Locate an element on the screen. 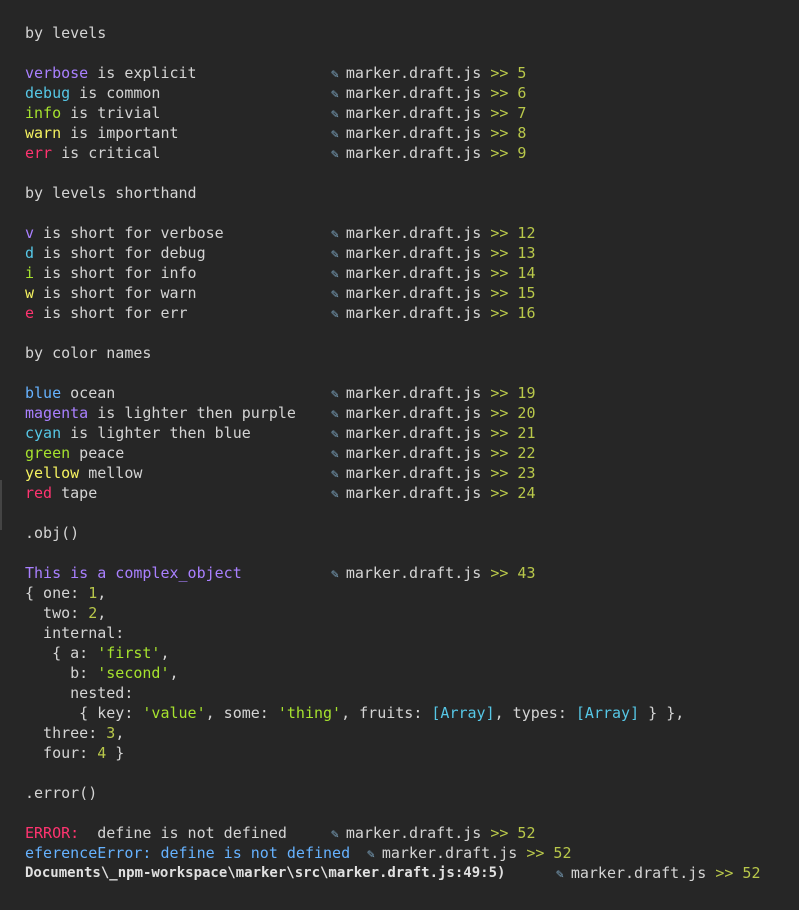 The image size is (799, 910). object-value: 'thing' is located at coordinates (309, 713).